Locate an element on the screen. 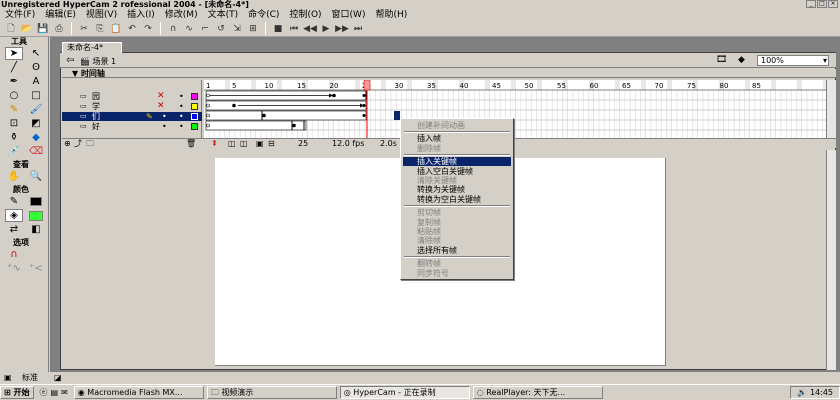 Image resolution: width=840 pixels, height=400 pixels. properties-label: 标准 is located at coordinates (30, 377).